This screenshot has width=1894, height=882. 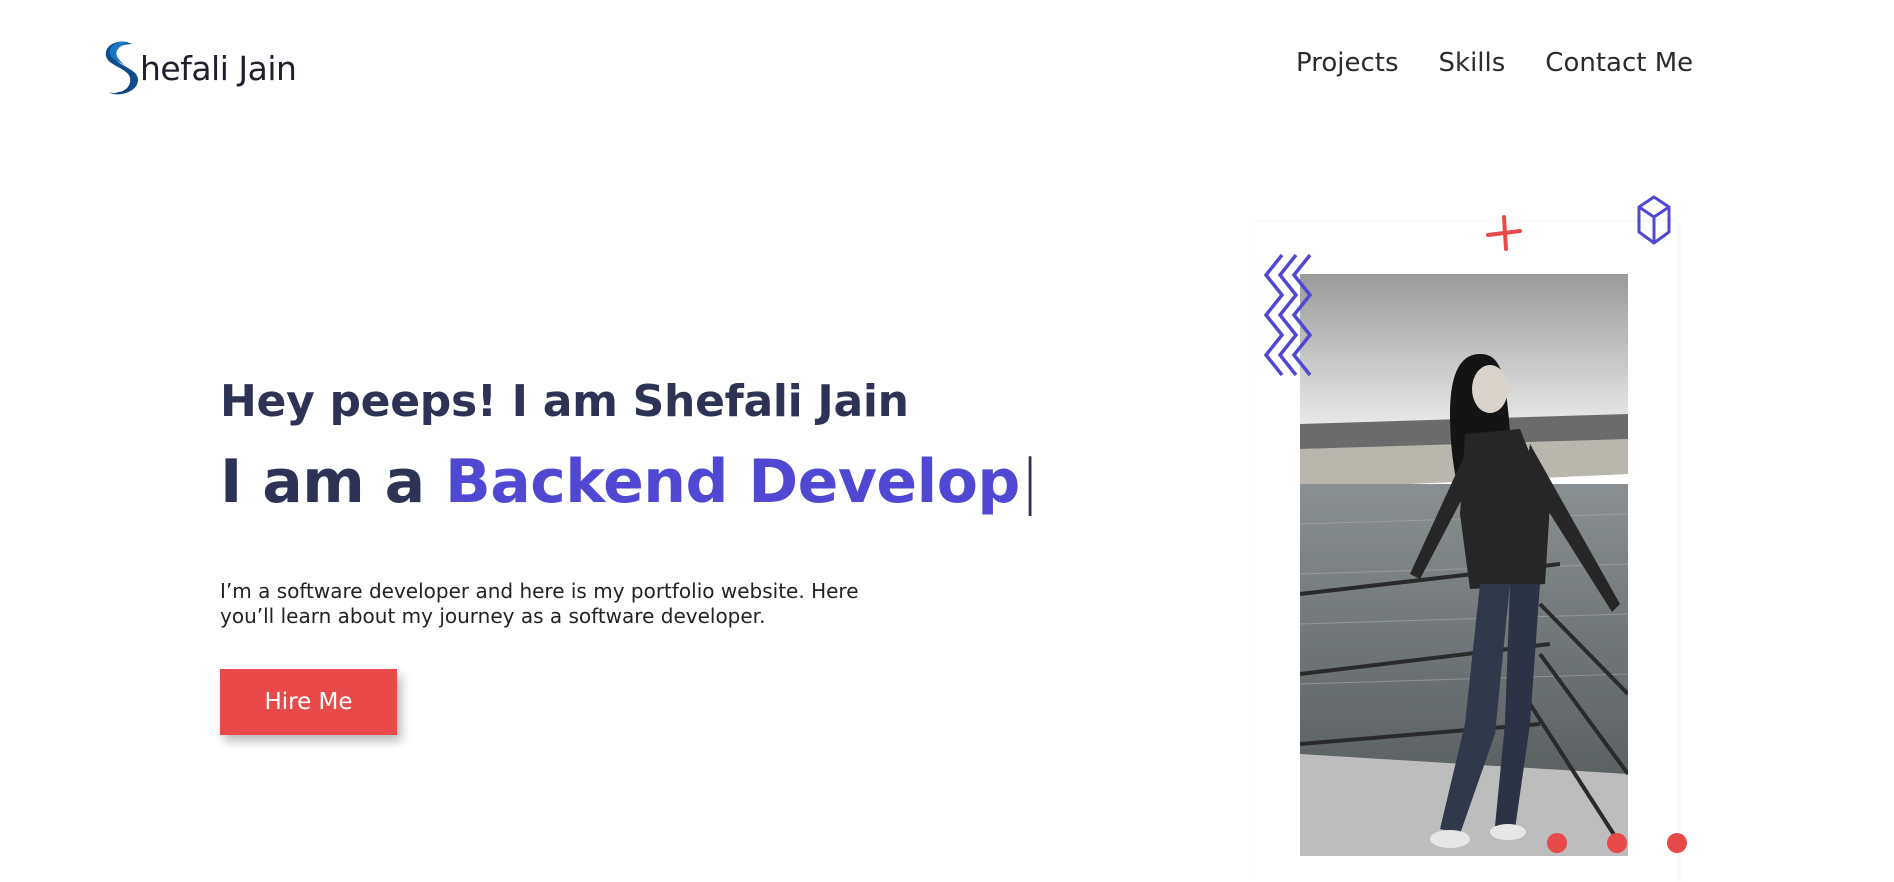 What do you see at coordinates (1288, 315) in the screenshot?
I see `zigzag-icon` at bounding box center [1288, 315].